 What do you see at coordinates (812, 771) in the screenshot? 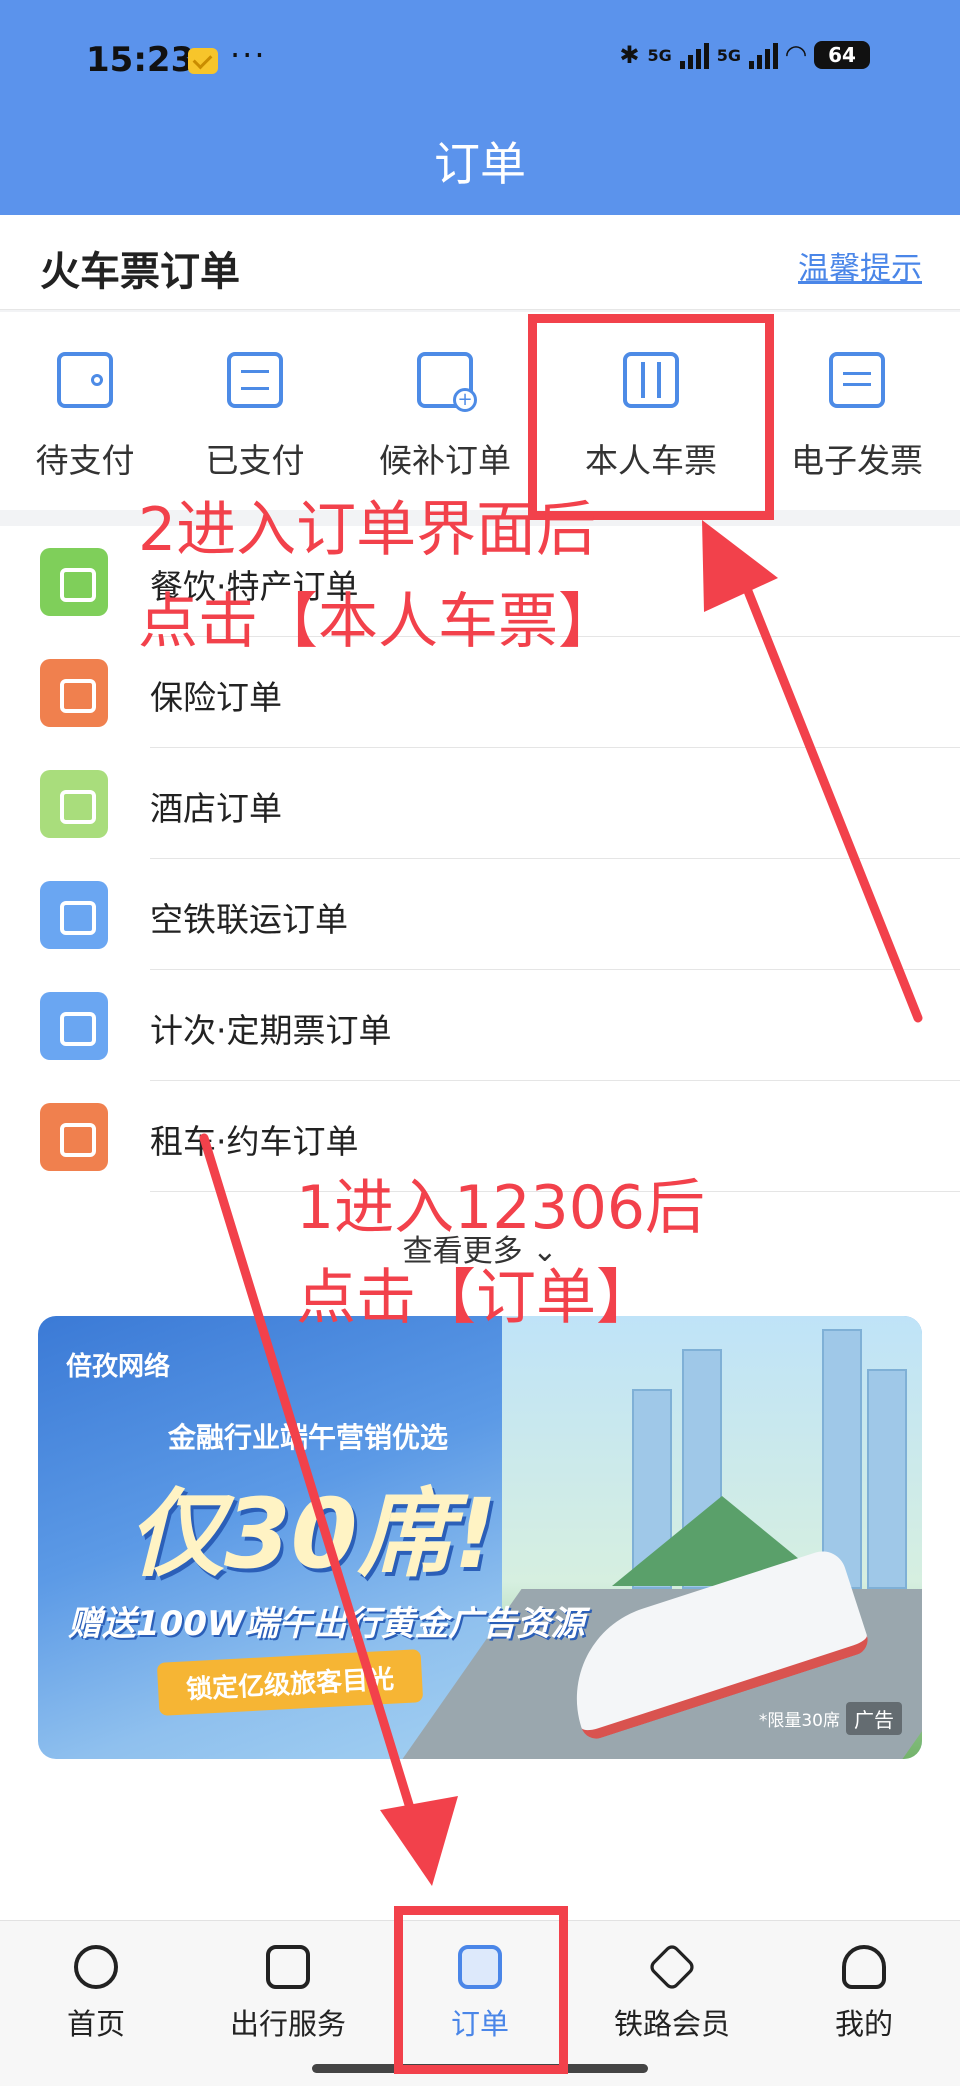
I see `arrow-to-my-tickets` at bounding box center [812, 771].